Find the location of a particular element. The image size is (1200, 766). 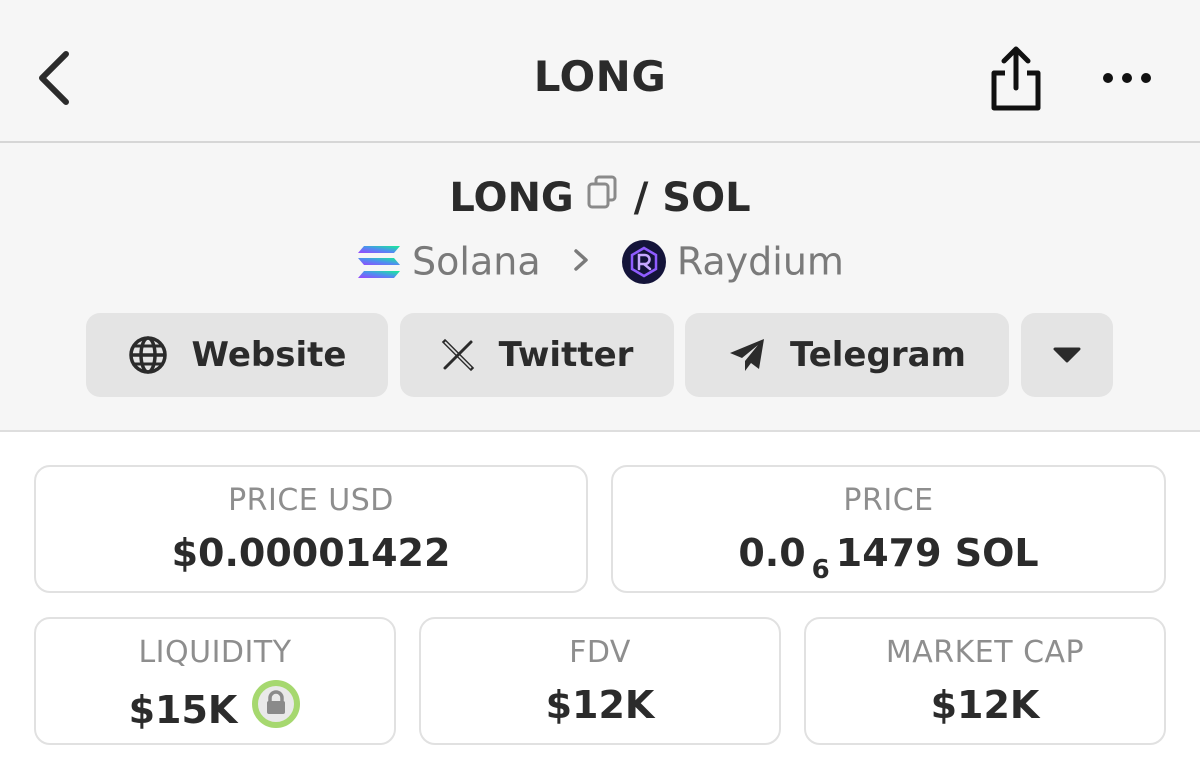

caret-down-icon is located at coordinates (1067, 355).